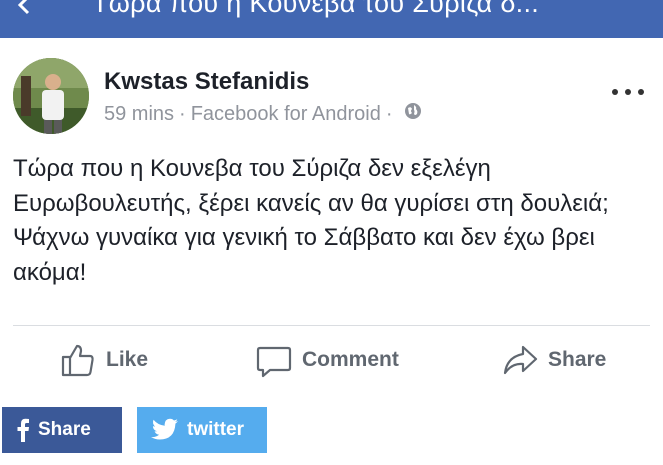 The width and height of the screenshot is (663, 465). Describe the element at coordinates (206, 82) in the screenshot. I see `author-name: Kwstas Stefanidis` at that location.